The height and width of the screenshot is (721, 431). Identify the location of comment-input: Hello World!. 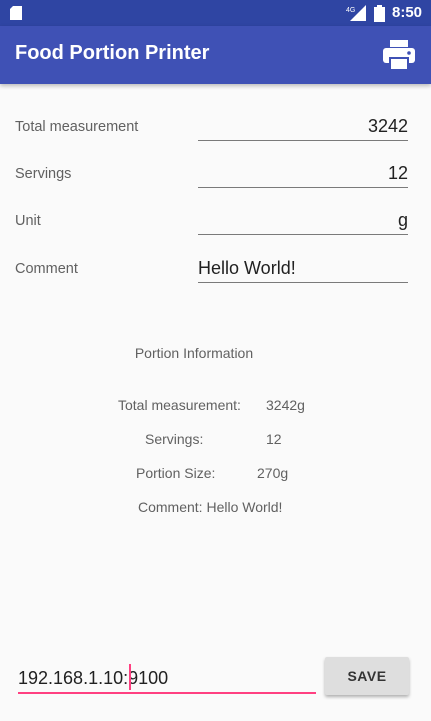
(303, 269).